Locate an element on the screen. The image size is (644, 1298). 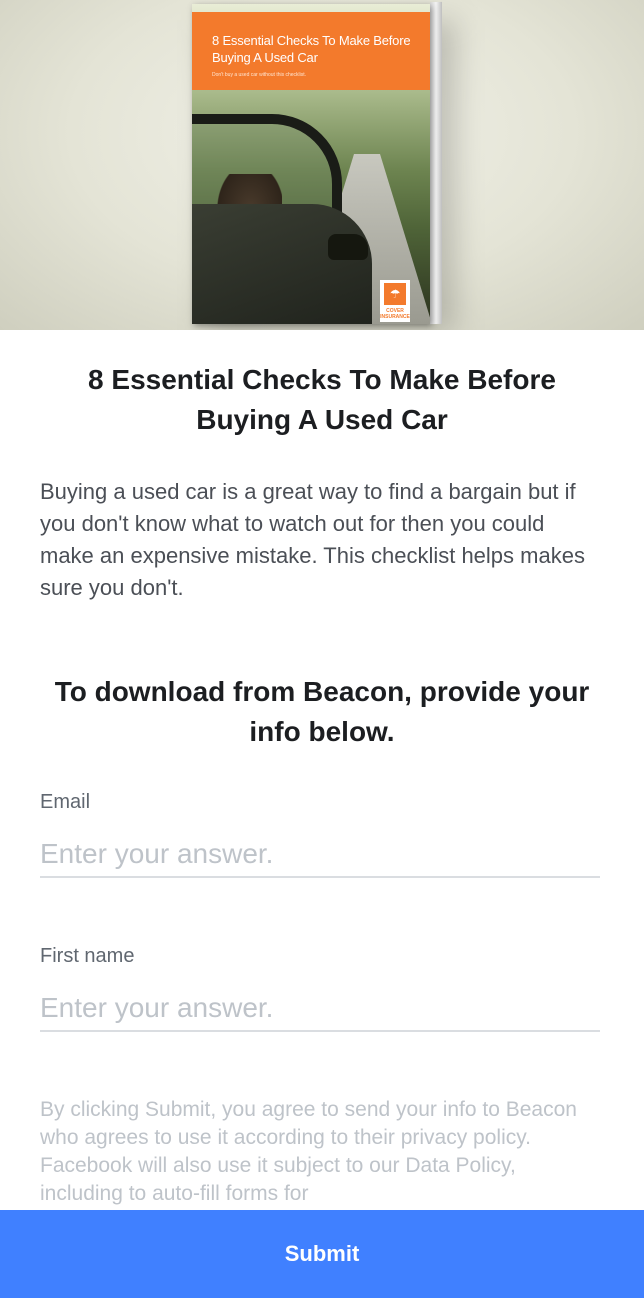
submit-button: Submit is located at coordinates (322, 1254).